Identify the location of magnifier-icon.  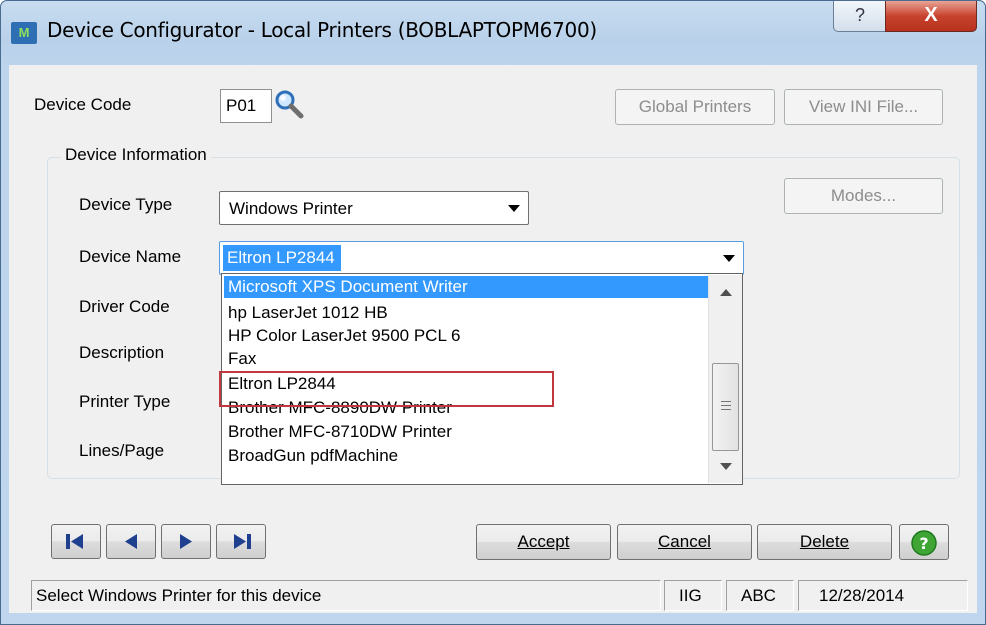
(289, 104).